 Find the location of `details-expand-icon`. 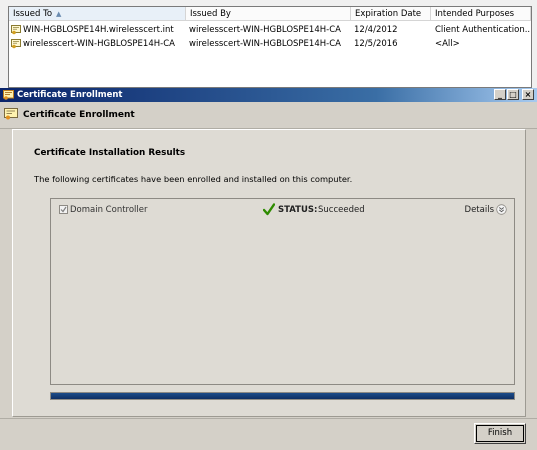

details-expand-icon is located at coordinates (501, 209).